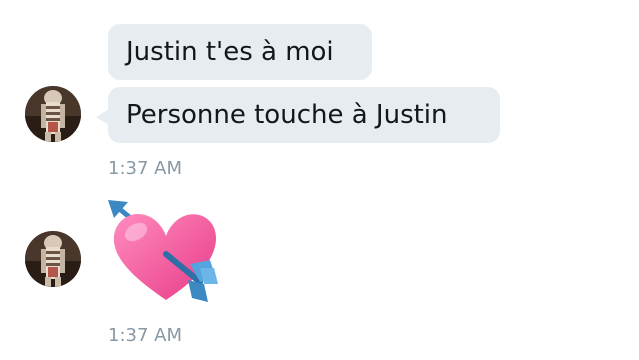  What do you see at coordinates (230, 52) in the screenshot?
I see `message-text: Justin t'es à moi` at bounding box center [230, 52].